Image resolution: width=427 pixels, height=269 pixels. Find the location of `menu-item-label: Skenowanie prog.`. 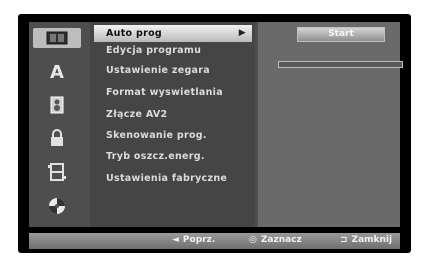

menu-item-label: Skenowanie prog. is located at coordinates (156, 135).